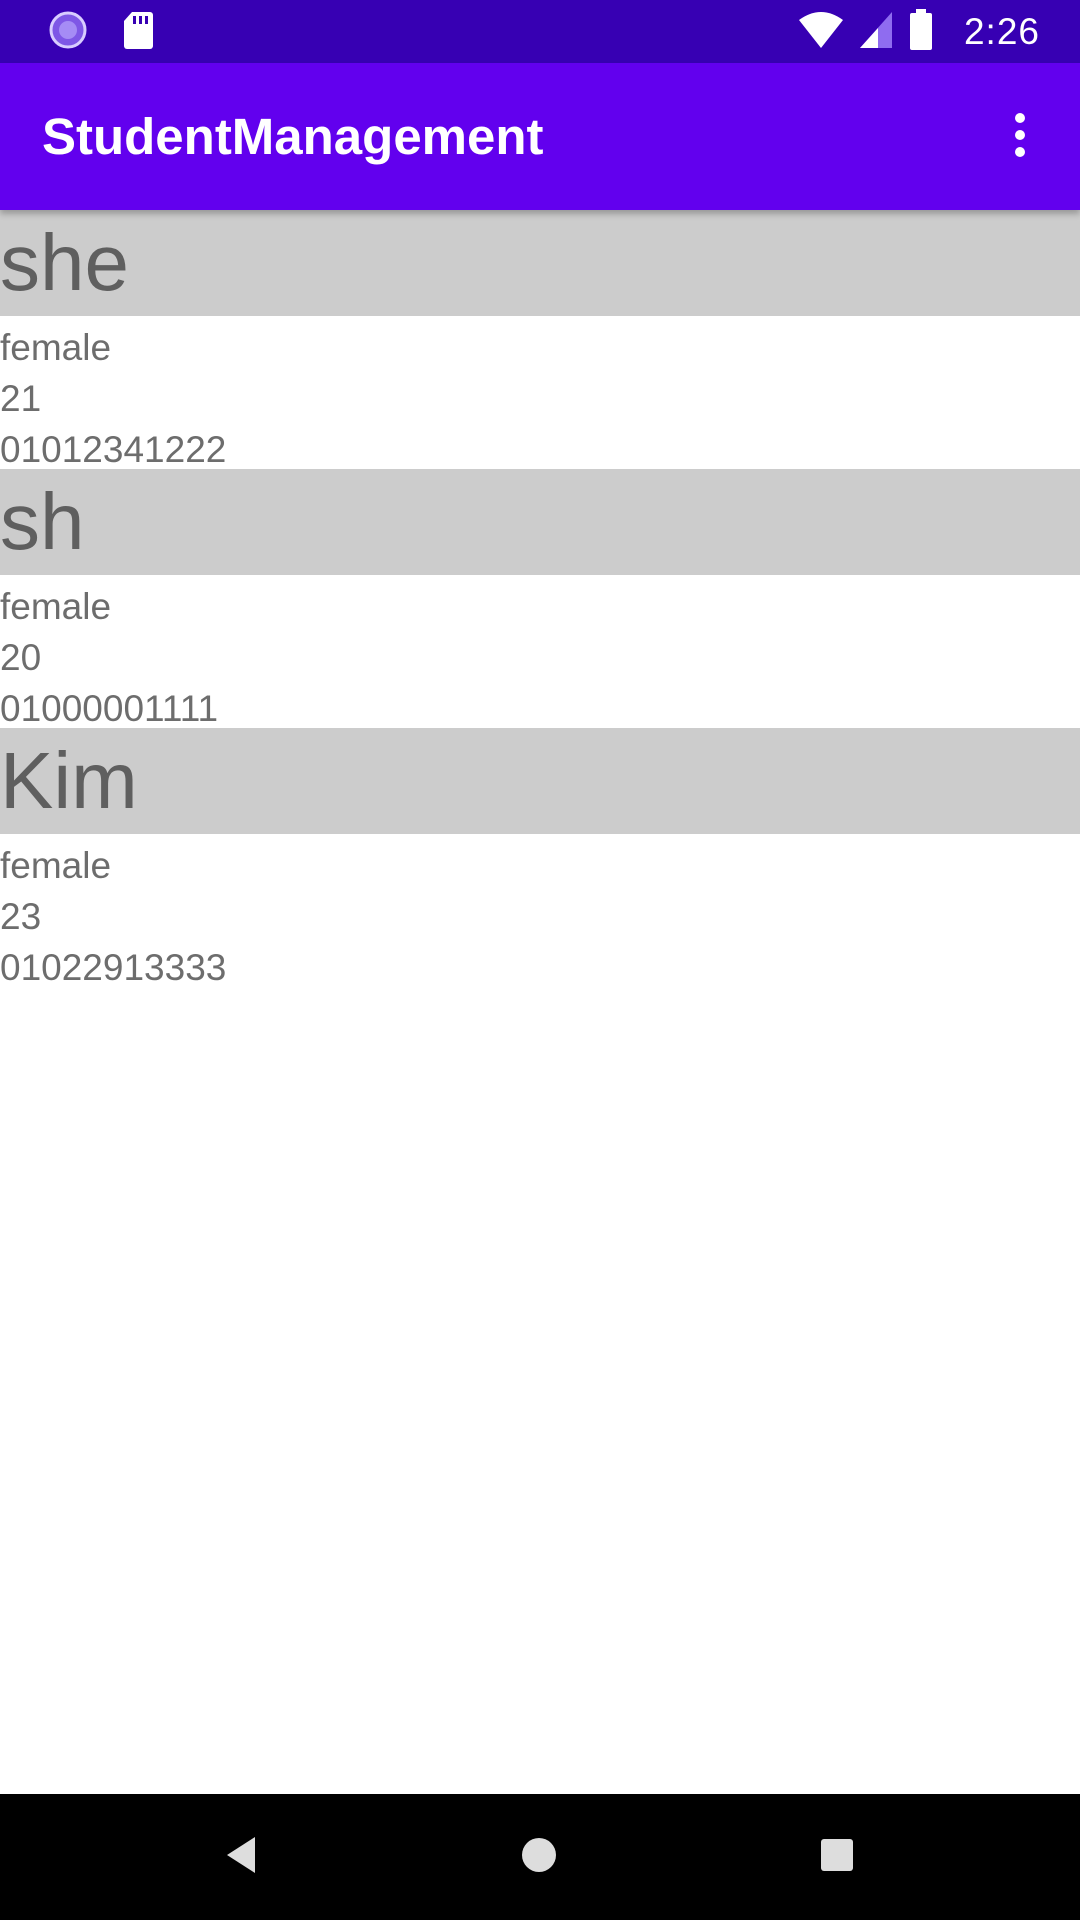  I want to click on recents-icon, so click(837, 1857).